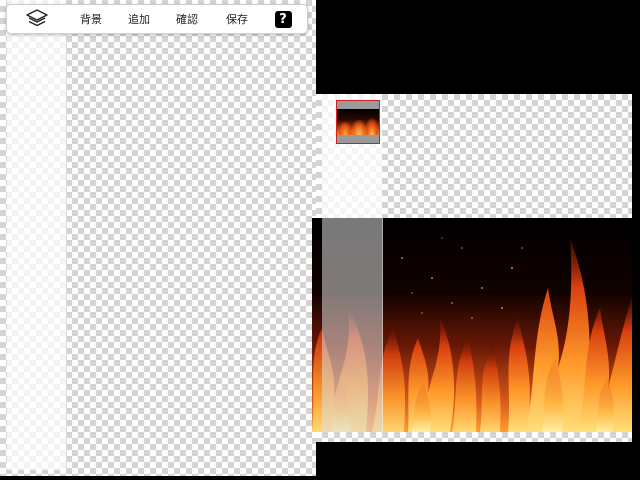 The image size is (640, 480). What do you see at coordinates (37, 235) in the screenshot?
I see `layer-sidebar` at bounding box center [37, 235].